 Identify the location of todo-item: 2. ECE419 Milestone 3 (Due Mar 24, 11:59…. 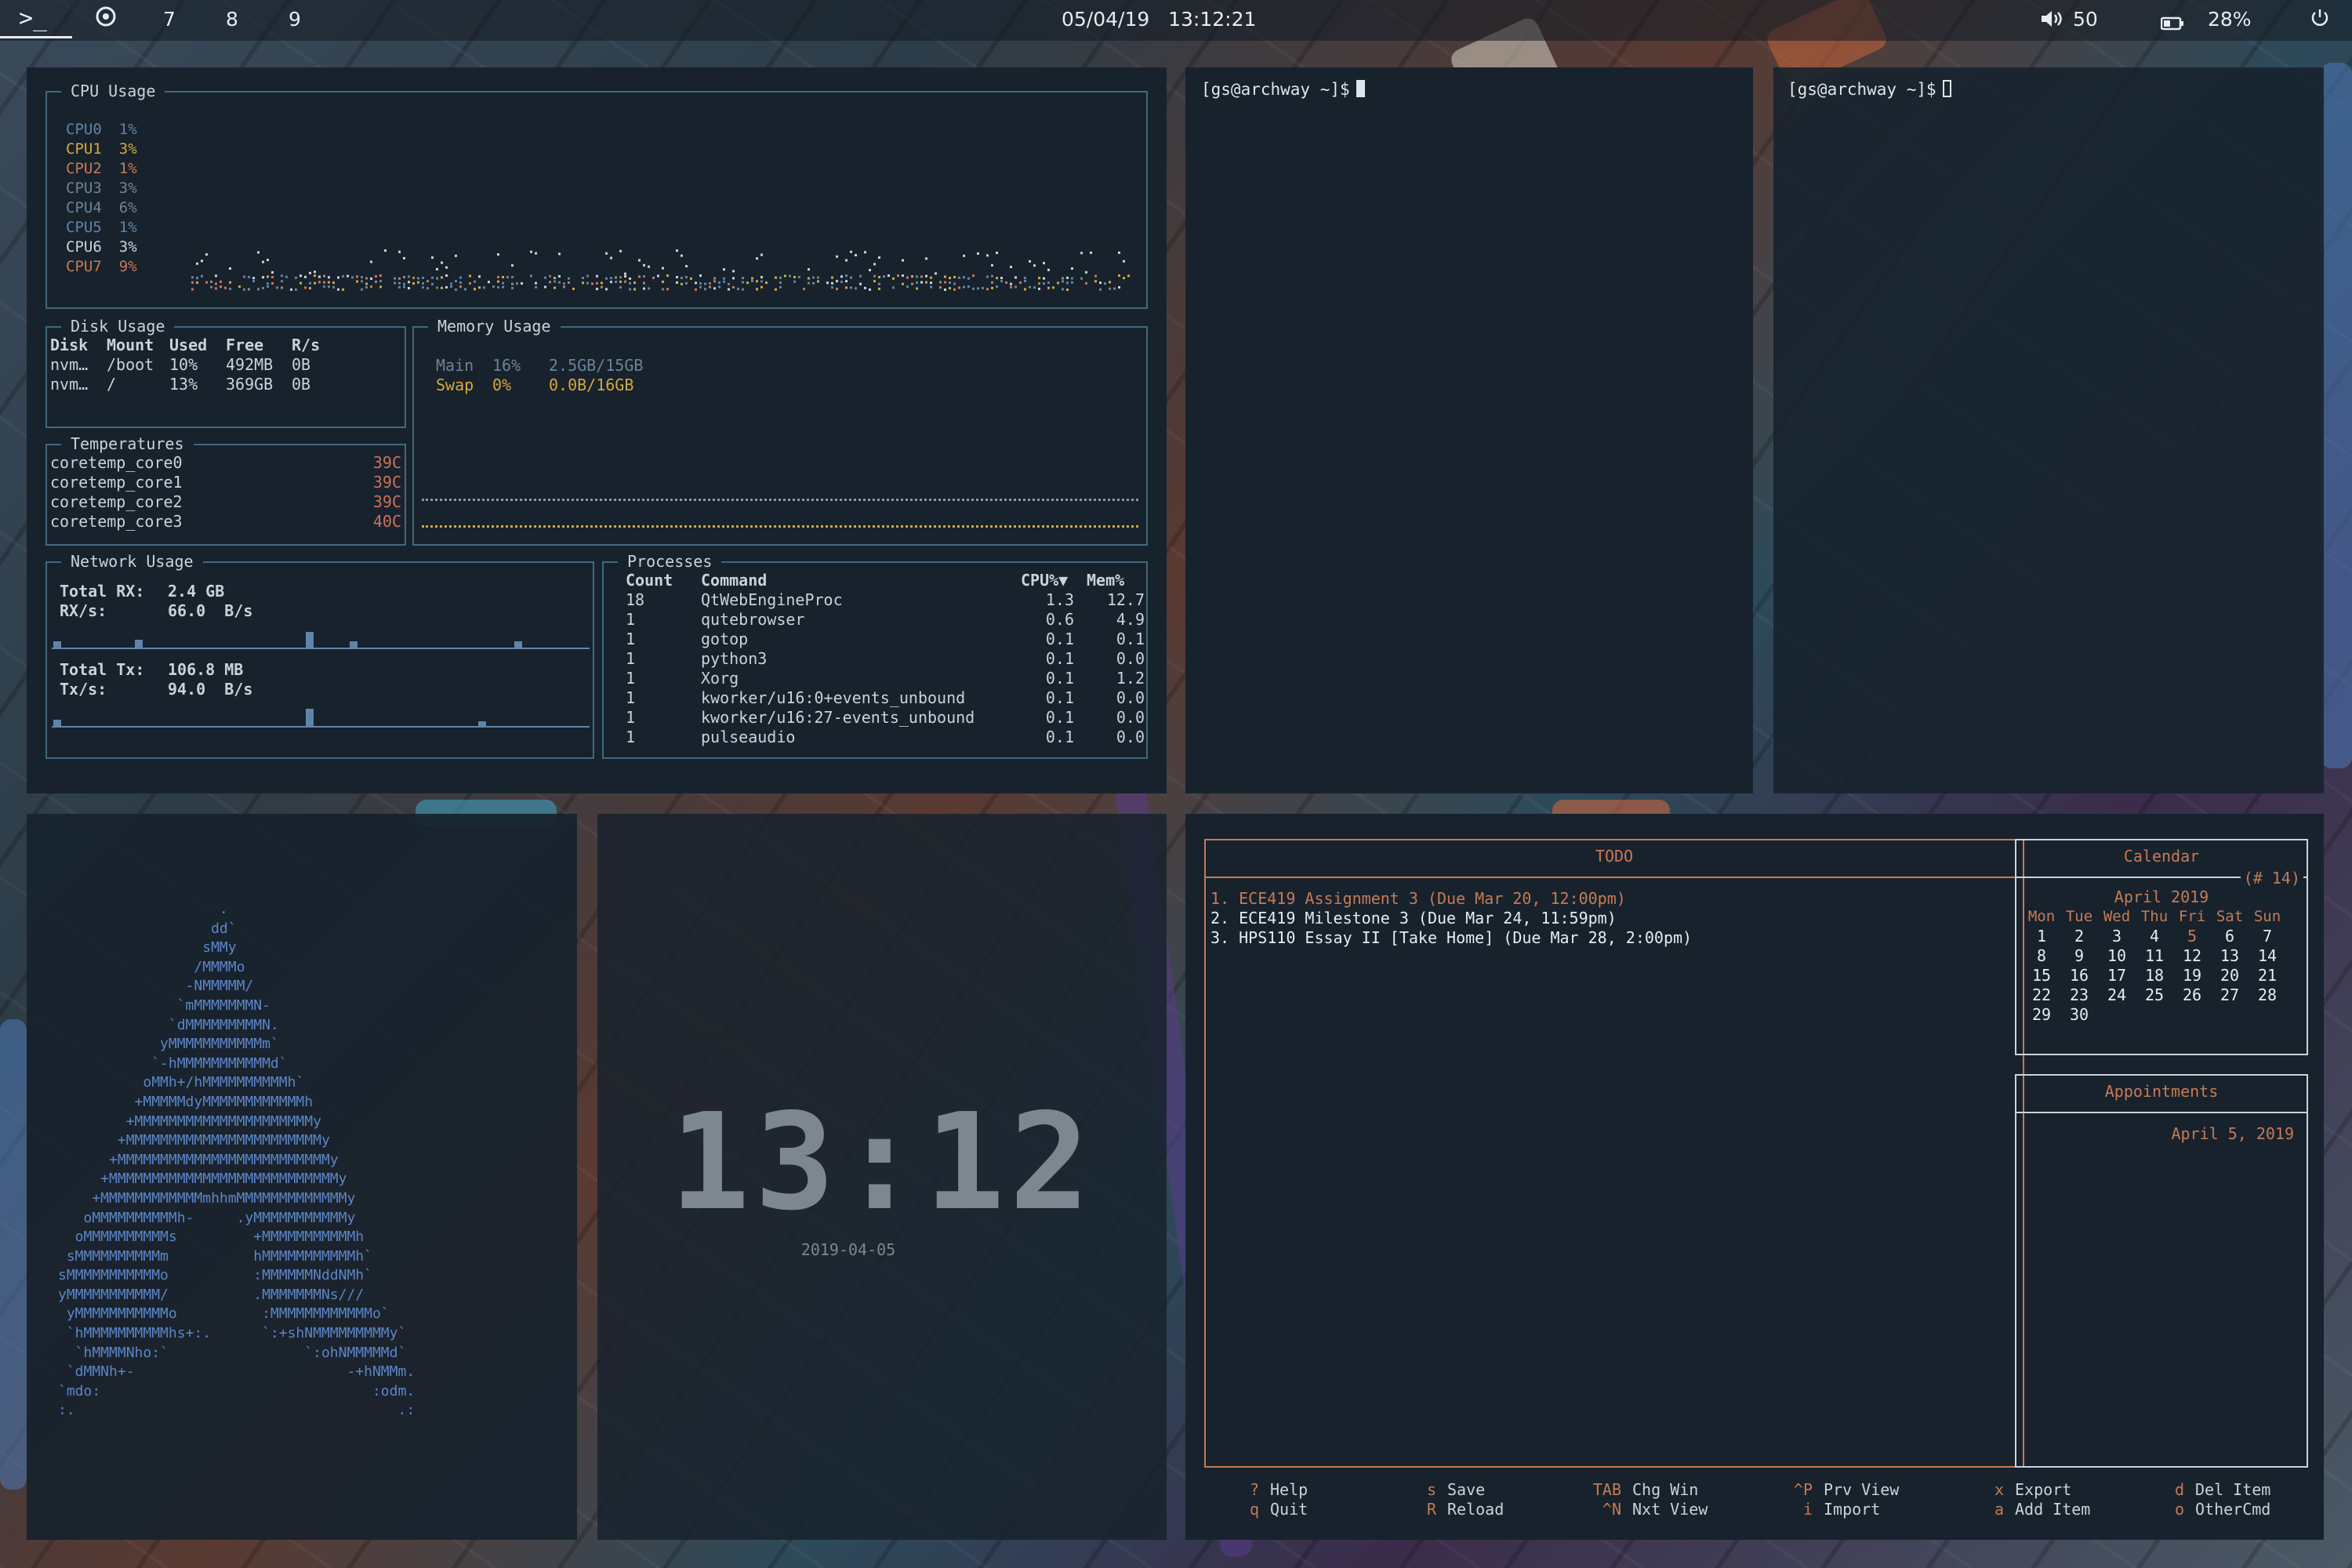
(1413, 918).